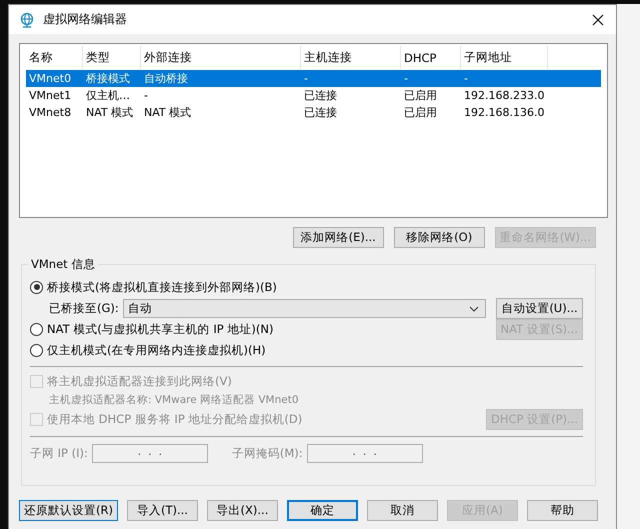  Describe the element at coordinates (304, 308) in the screenshot. I see `dropdown: 自动` at that location.